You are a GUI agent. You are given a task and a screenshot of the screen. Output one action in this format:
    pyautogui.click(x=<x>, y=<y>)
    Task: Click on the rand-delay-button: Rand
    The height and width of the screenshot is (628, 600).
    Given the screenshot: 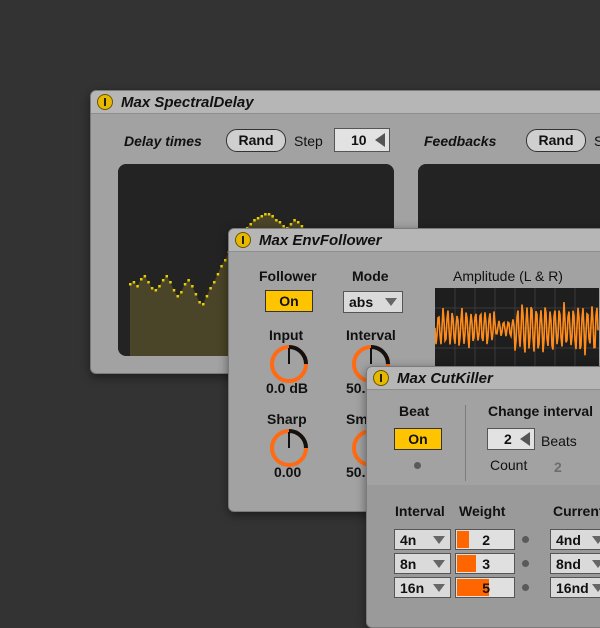 What is the action you would take?
    pyautogui.click(x=256, y=140)
    